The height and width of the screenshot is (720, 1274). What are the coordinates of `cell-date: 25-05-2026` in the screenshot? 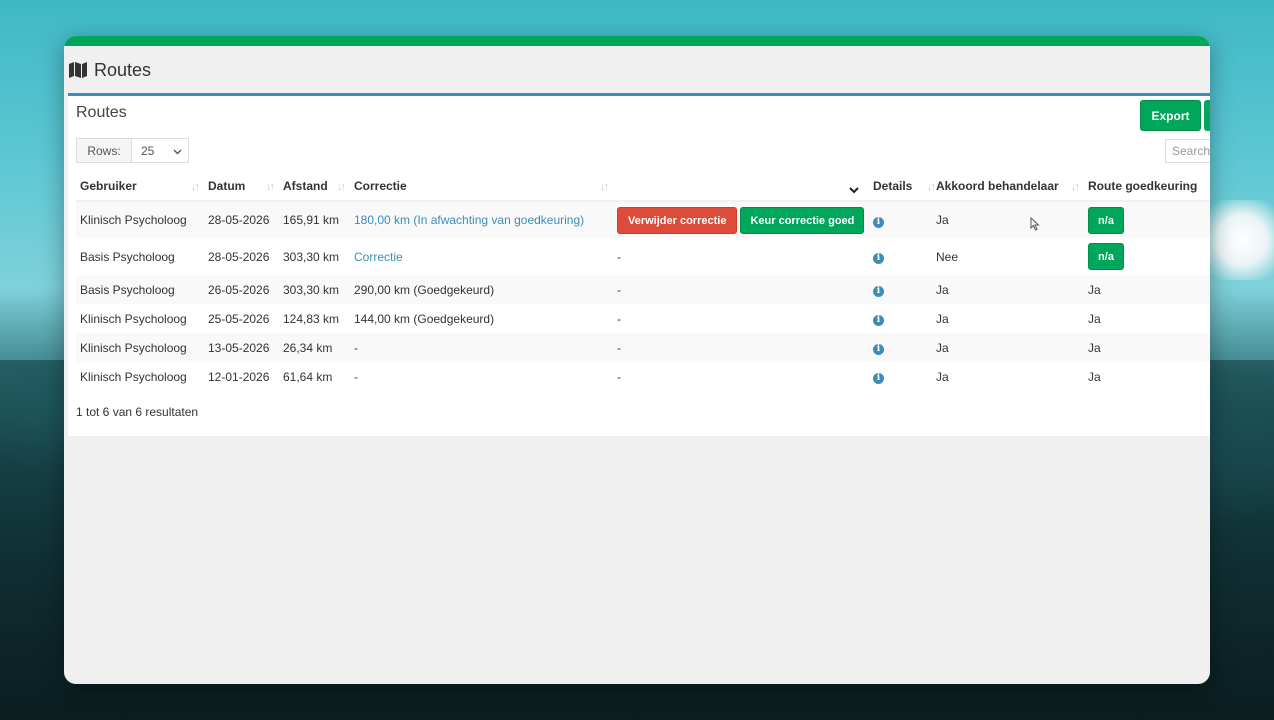 It's located at (239, 318).